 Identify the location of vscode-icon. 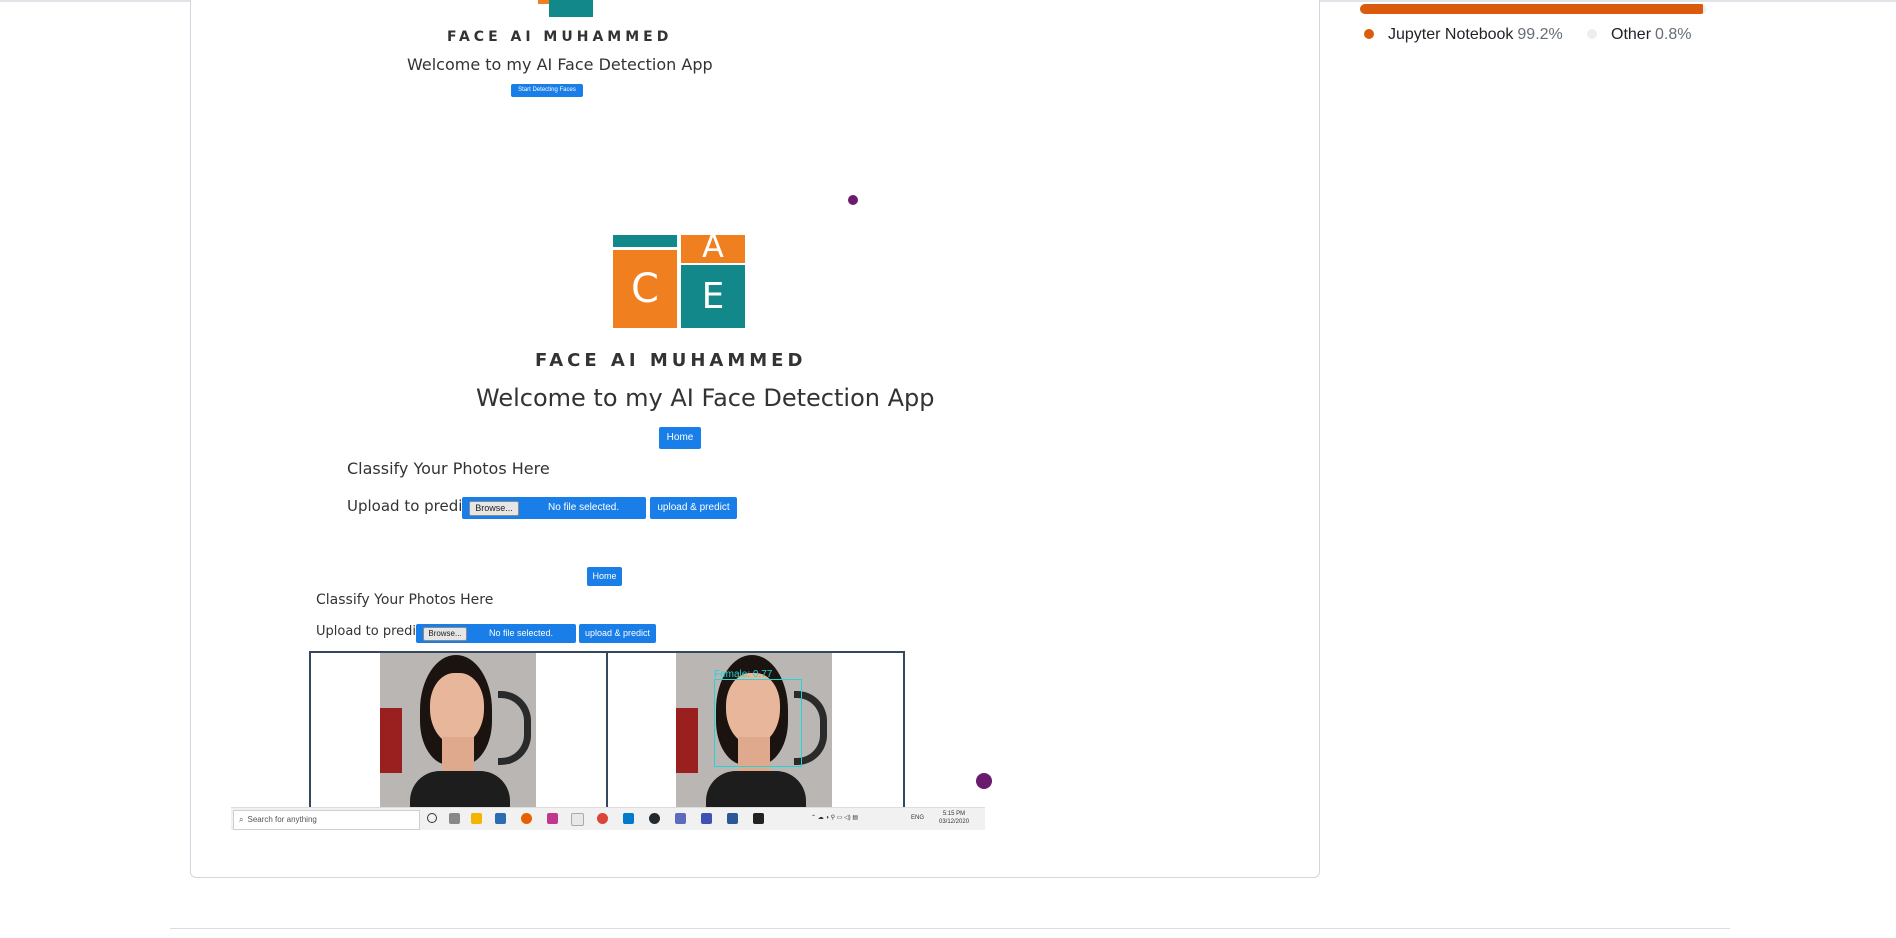
(628, 818).